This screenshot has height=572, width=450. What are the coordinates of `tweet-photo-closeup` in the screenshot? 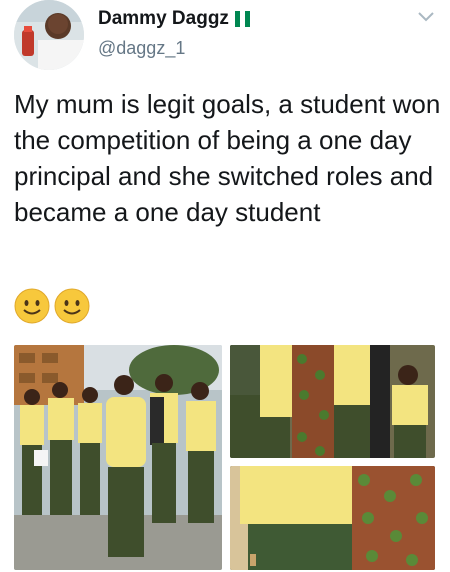 It's located at (332, 518).